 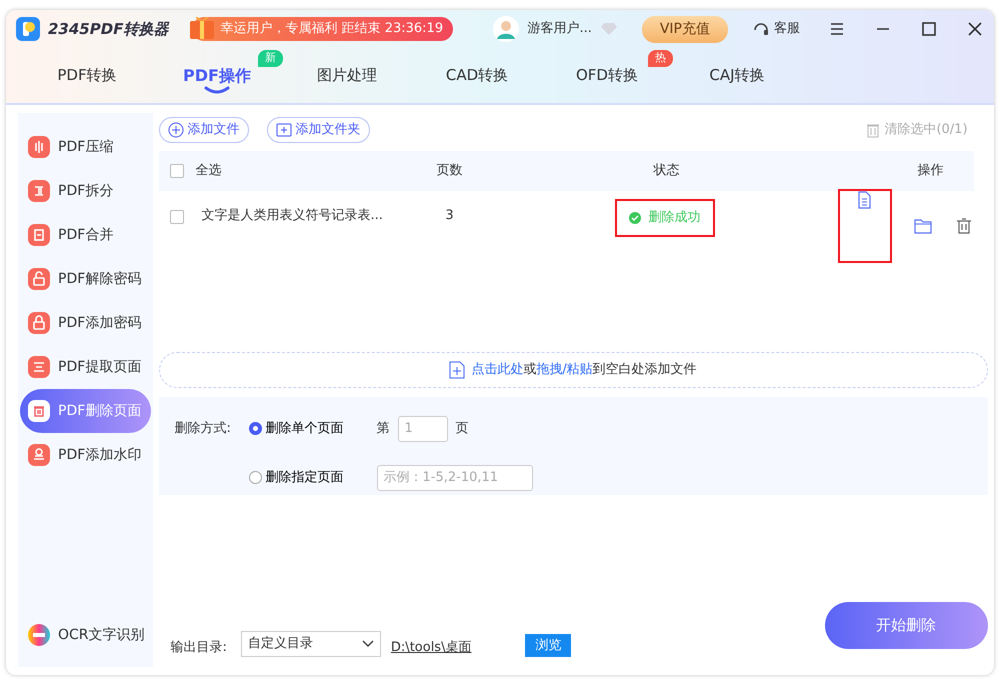 What do you see at coordinates (457, 370) in the screenshot?
I see `add-file-icon` at bounding box center [457, 370].